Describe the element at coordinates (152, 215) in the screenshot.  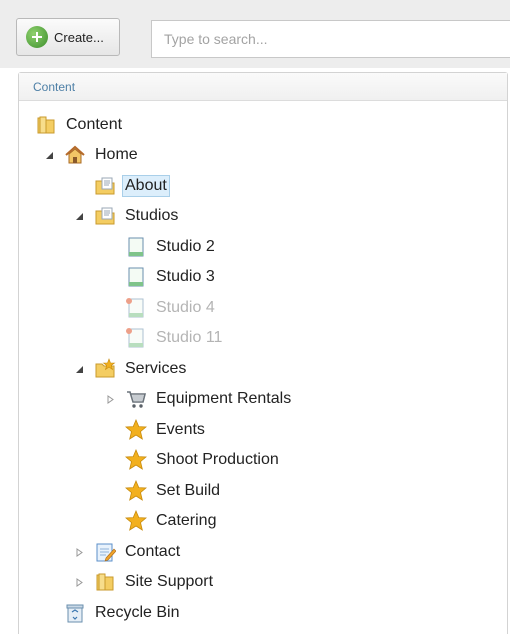
I see `tree-item-label: Studios` at that location.